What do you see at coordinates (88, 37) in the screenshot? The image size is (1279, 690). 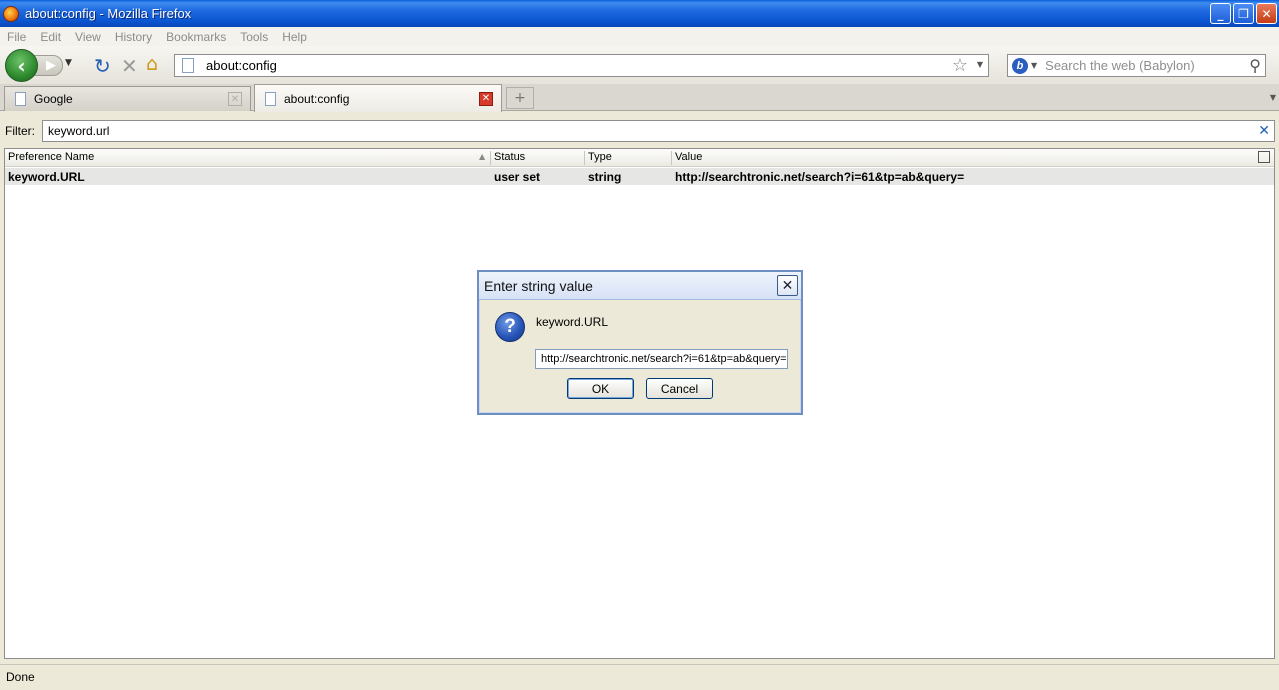 I see `menu-view: View` at bounding box center [88, 37].